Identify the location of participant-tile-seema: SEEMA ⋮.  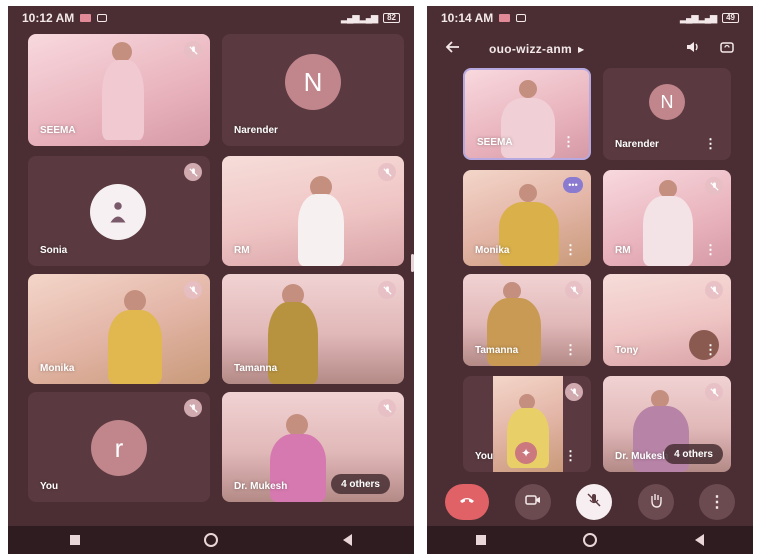
(527, 114).